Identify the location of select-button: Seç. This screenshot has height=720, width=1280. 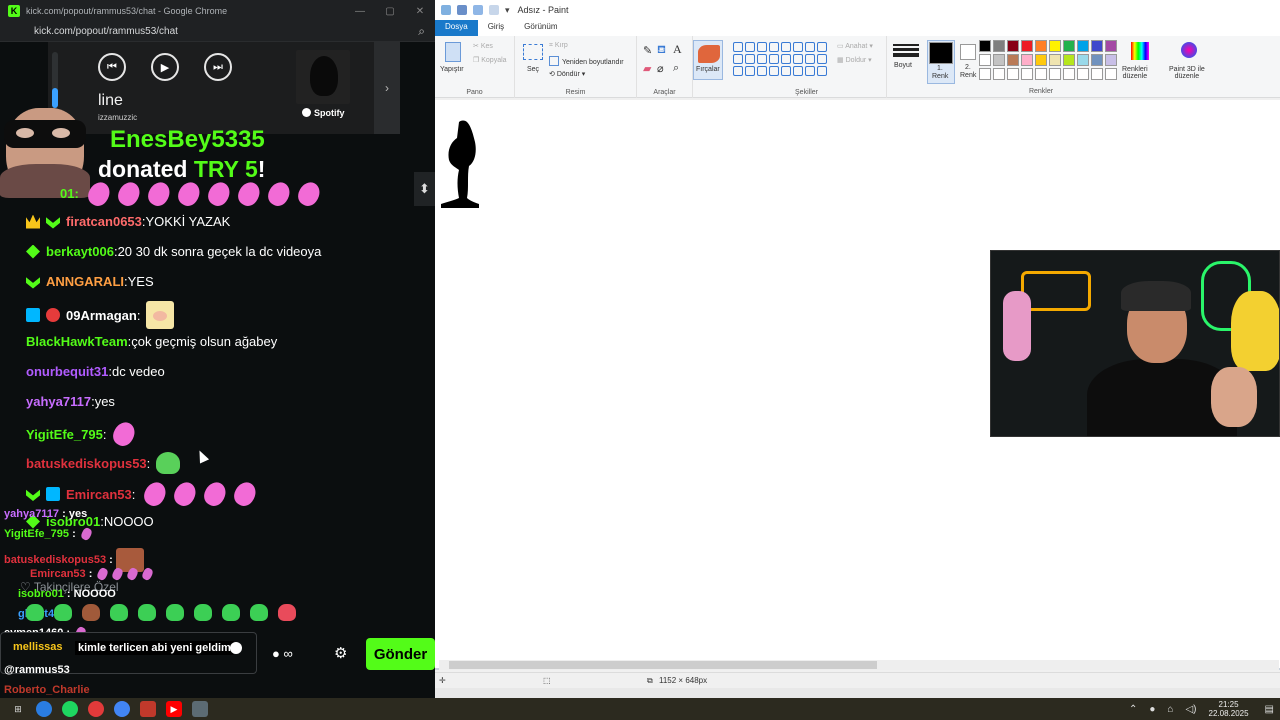
(533, 69).